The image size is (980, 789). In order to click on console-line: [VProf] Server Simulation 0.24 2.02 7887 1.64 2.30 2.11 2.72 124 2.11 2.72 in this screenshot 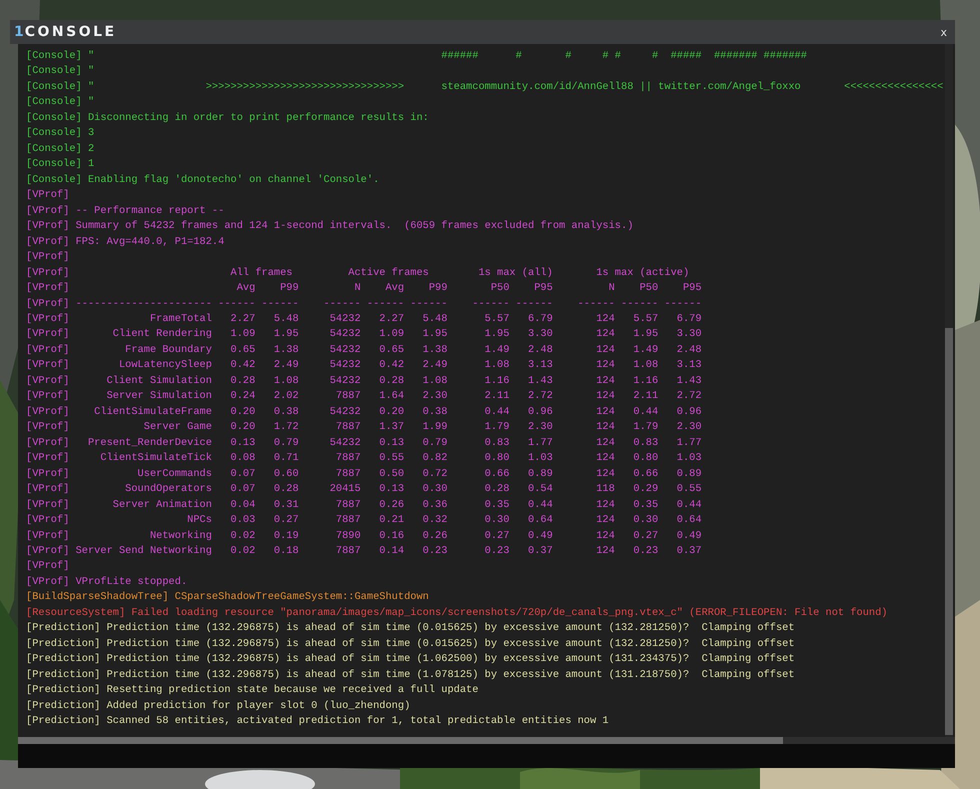, I will do `click(364, 396)`.